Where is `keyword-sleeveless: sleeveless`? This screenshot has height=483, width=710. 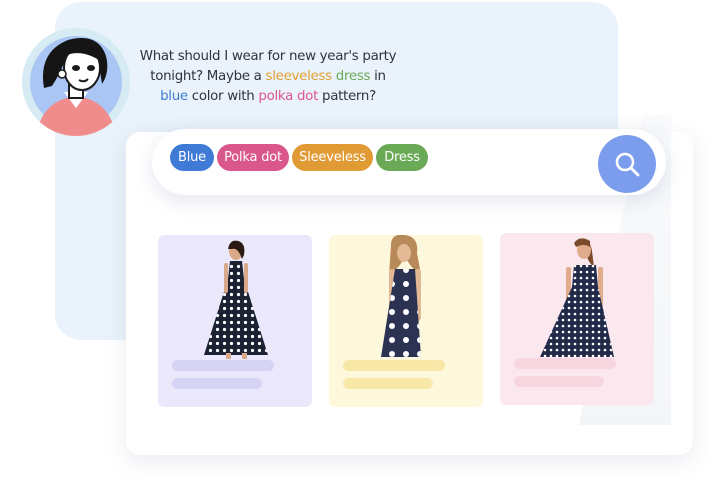 keyword-sleeveless: sleeveless is located at coordinates (299, 76).